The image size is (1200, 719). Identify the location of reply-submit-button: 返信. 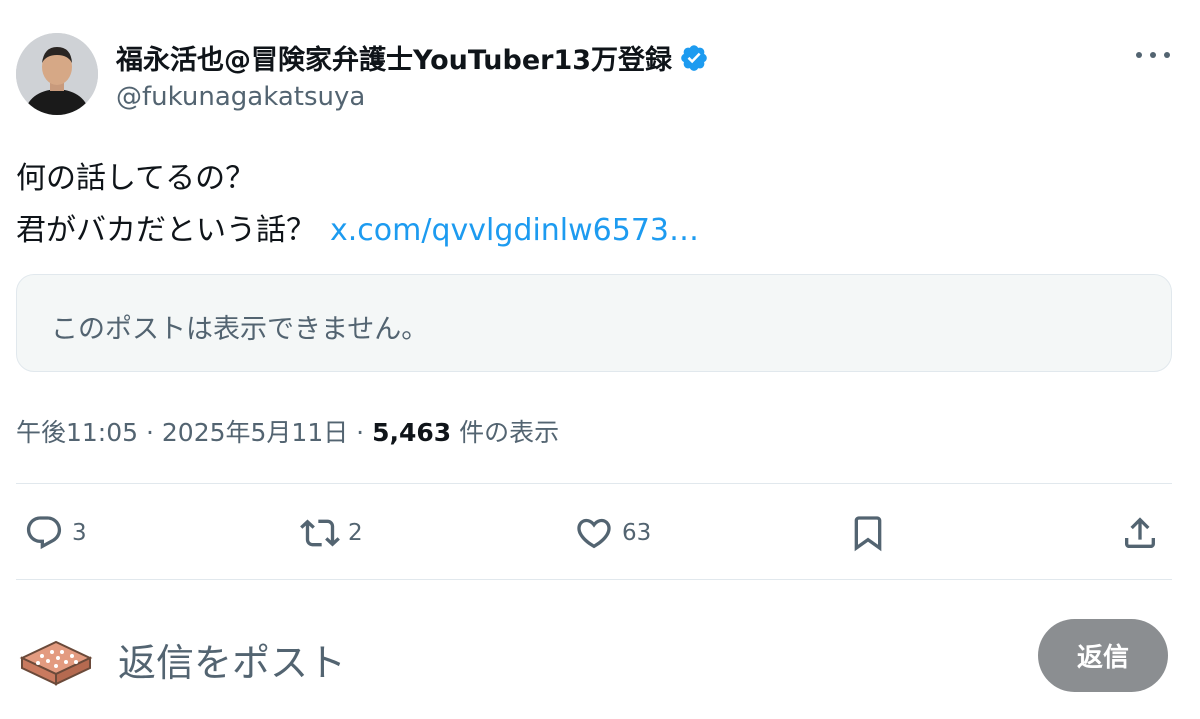
(1103, 655).